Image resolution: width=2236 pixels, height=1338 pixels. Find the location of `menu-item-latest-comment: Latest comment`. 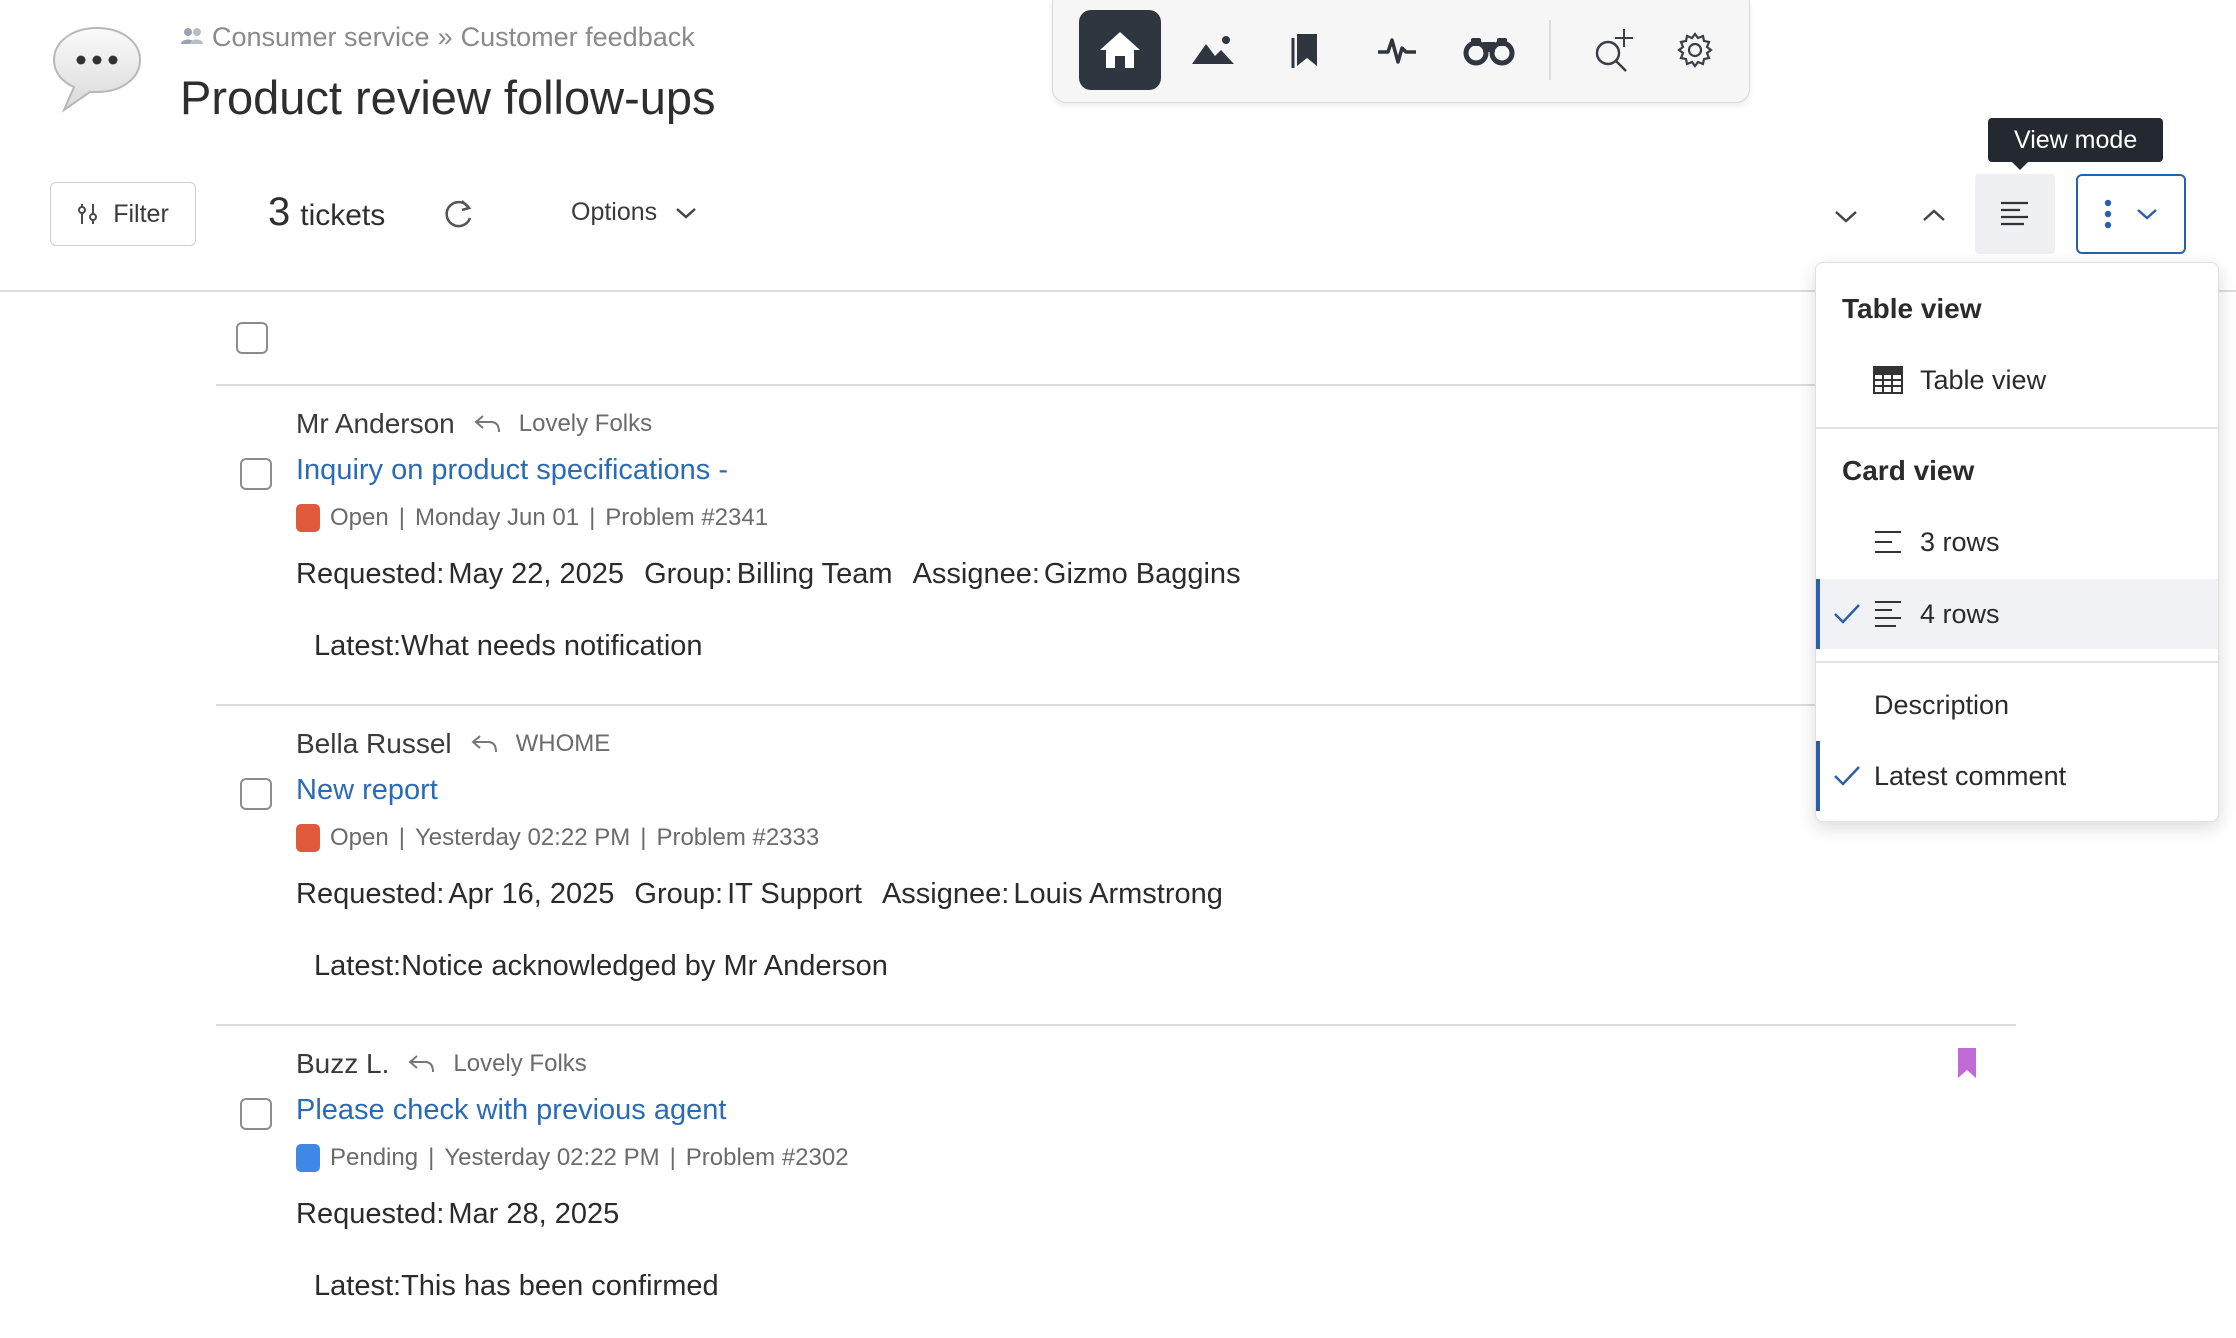

menu-item-latest-comment: Latest comment is located at coordinates (2017, 776).